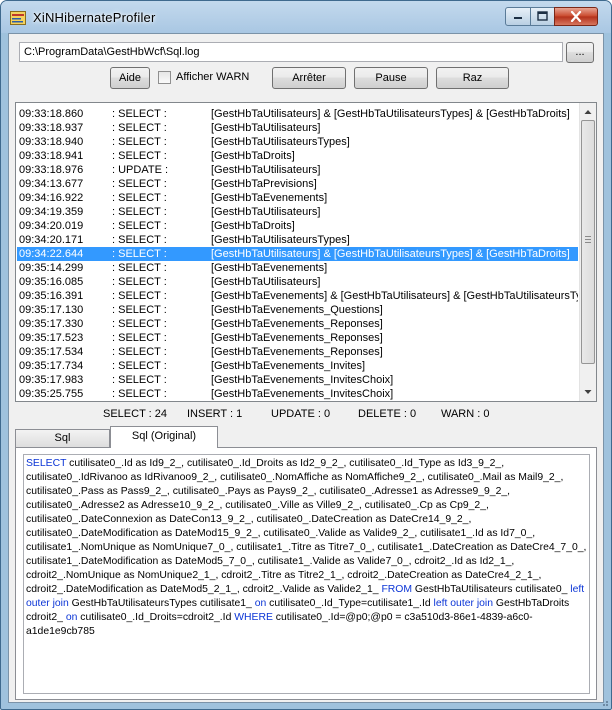 This screenshot has width=612, height=710. Describe the element at coordinates (51, 310) in the screenshot. I see `log-row-time: 09:35:17.130` at that location.